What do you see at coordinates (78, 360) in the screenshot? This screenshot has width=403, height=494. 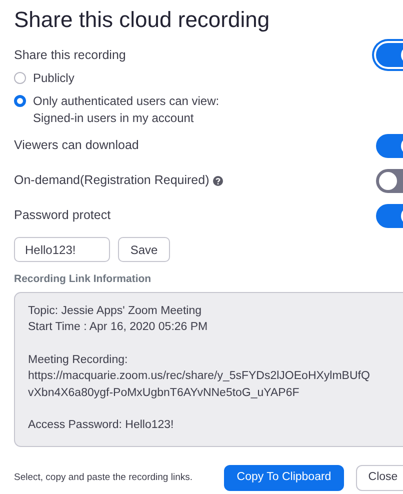 I see `info-line: Meeting Recording:` at bounding box center [78, 360].